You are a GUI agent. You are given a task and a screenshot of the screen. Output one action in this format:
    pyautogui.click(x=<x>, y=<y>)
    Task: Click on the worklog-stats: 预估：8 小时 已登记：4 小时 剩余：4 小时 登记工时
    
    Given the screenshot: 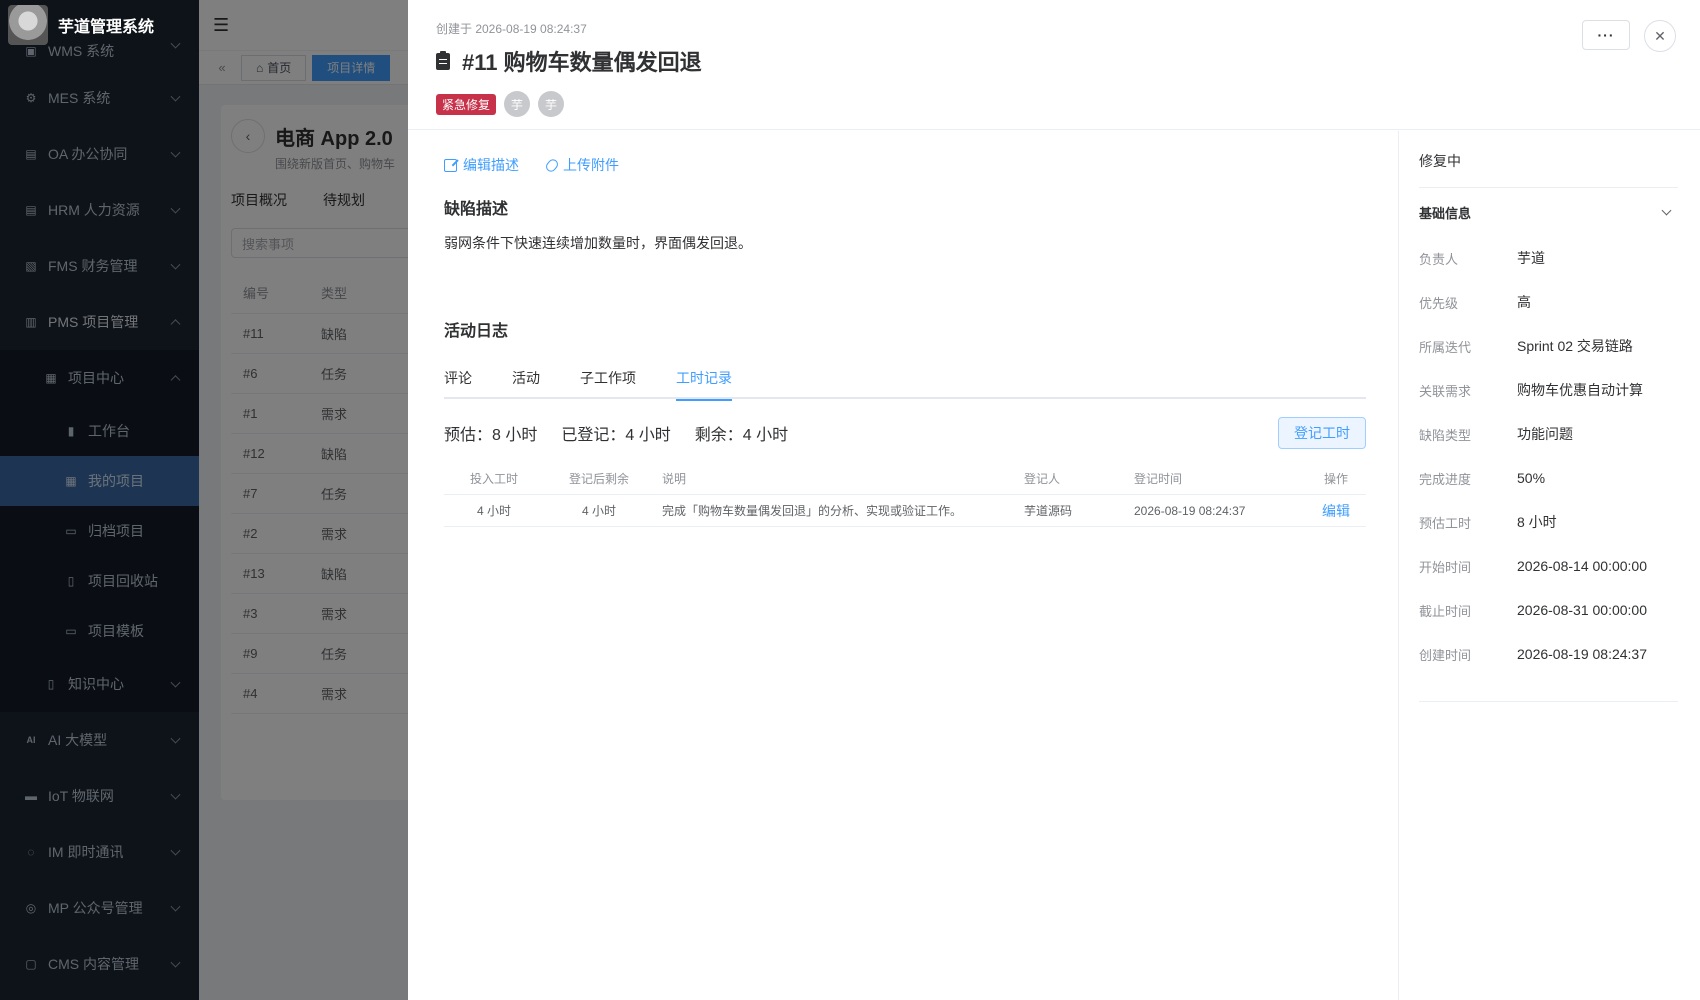 What is the action you would take?
    pyautogui.click(x=905, y=433)
    